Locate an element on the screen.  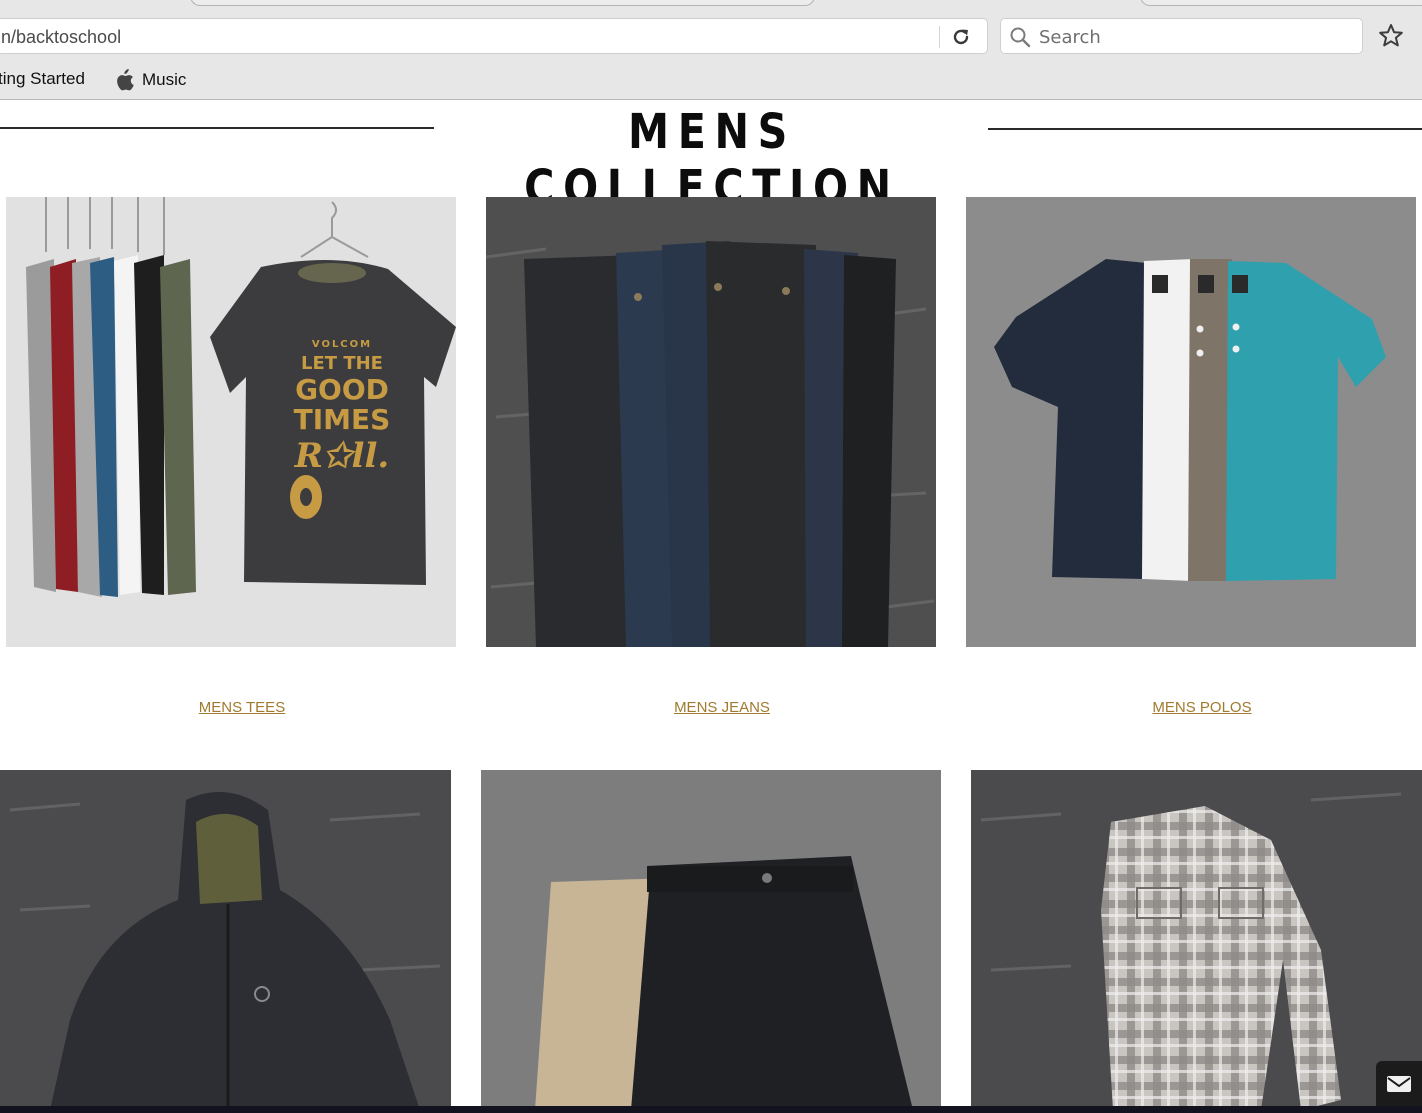
svg-text: GOOD is located at coordinates (342, 389).